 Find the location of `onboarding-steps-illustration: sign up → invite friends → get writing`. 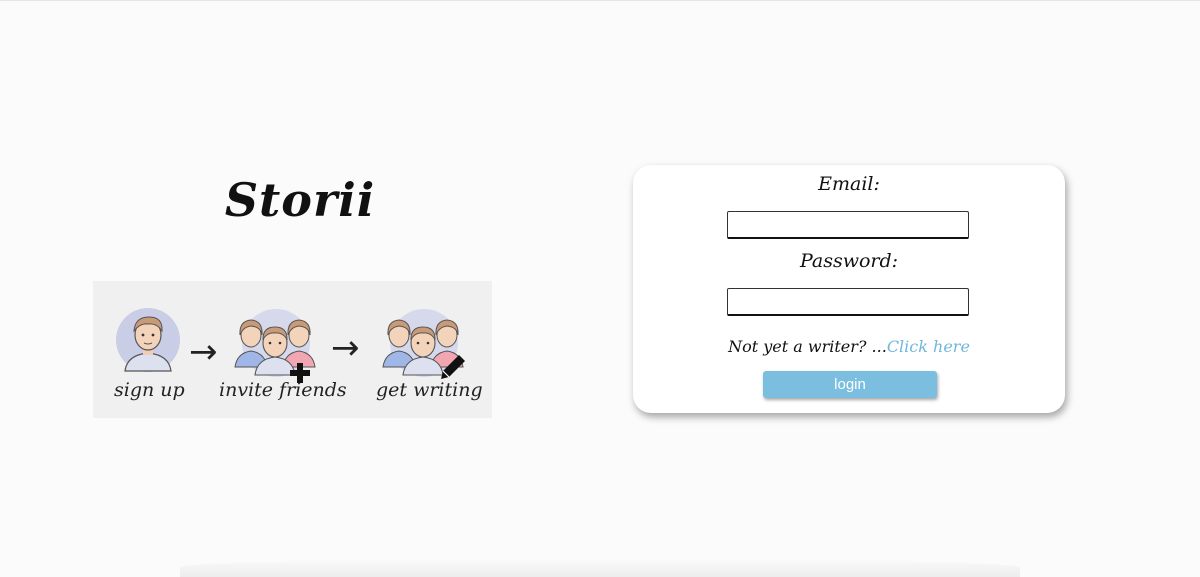

onboarding-steps-illustration: sign up → invite friends → get writing is located at coordinates (292, 349).